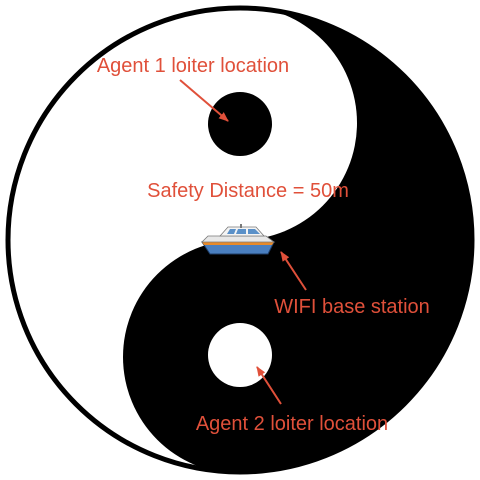  I want to click on agent2-label: Agent 2 loiter location, so click(292, 424).